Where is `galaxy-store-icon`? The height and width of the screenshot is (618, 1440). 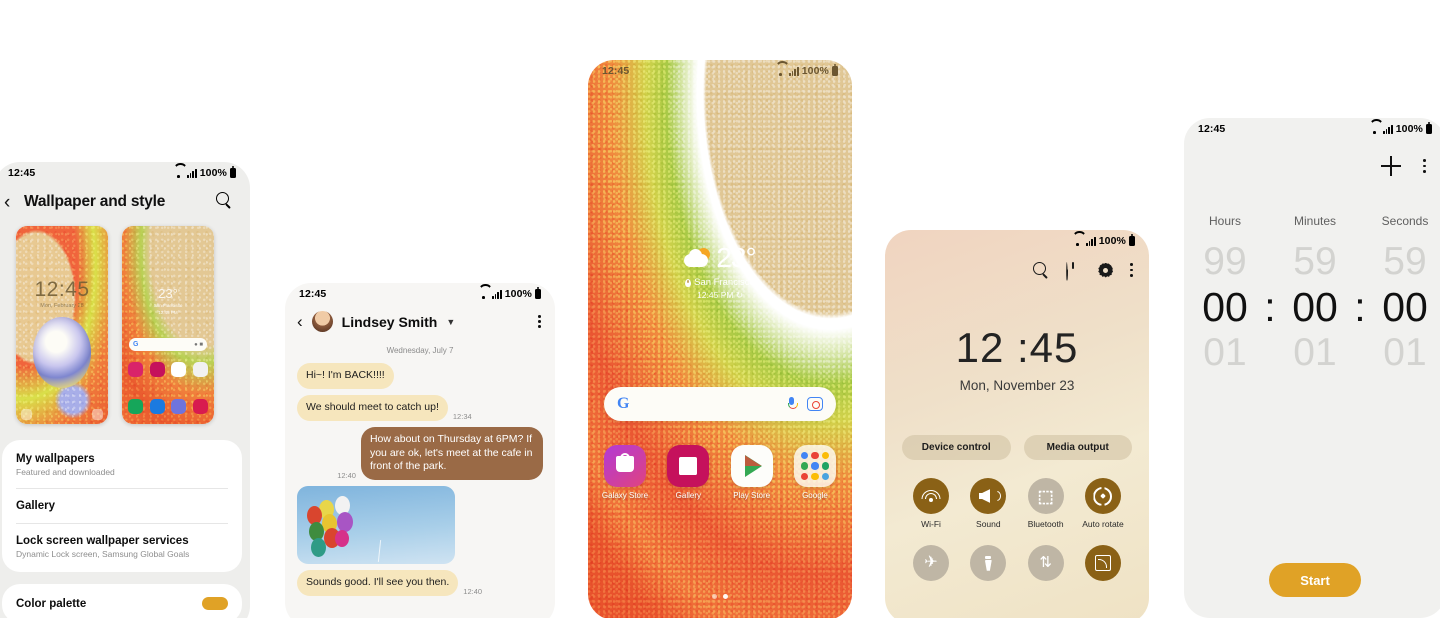 galaxy-store-icon is located at coordinates (625, 466).